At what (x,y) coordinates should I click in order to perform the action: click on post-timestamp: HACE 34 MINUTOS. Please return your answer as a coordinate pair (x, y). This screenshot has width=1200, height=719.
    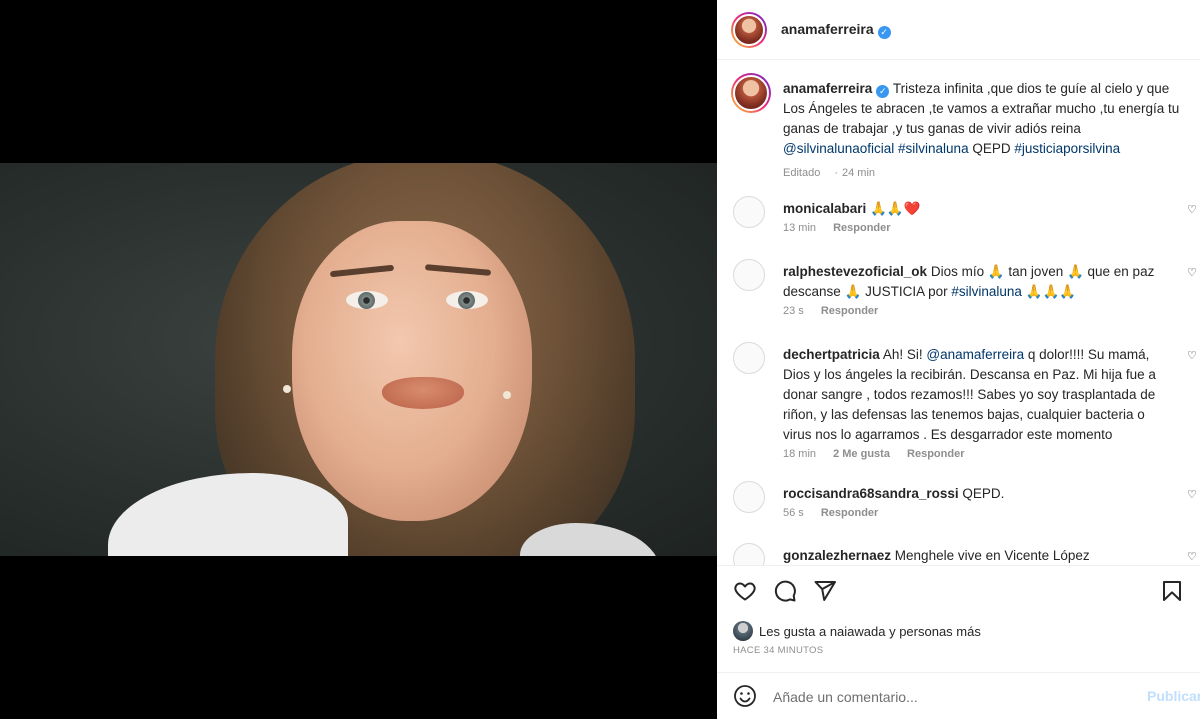
    Looking at the image, I should click on (778, 650).